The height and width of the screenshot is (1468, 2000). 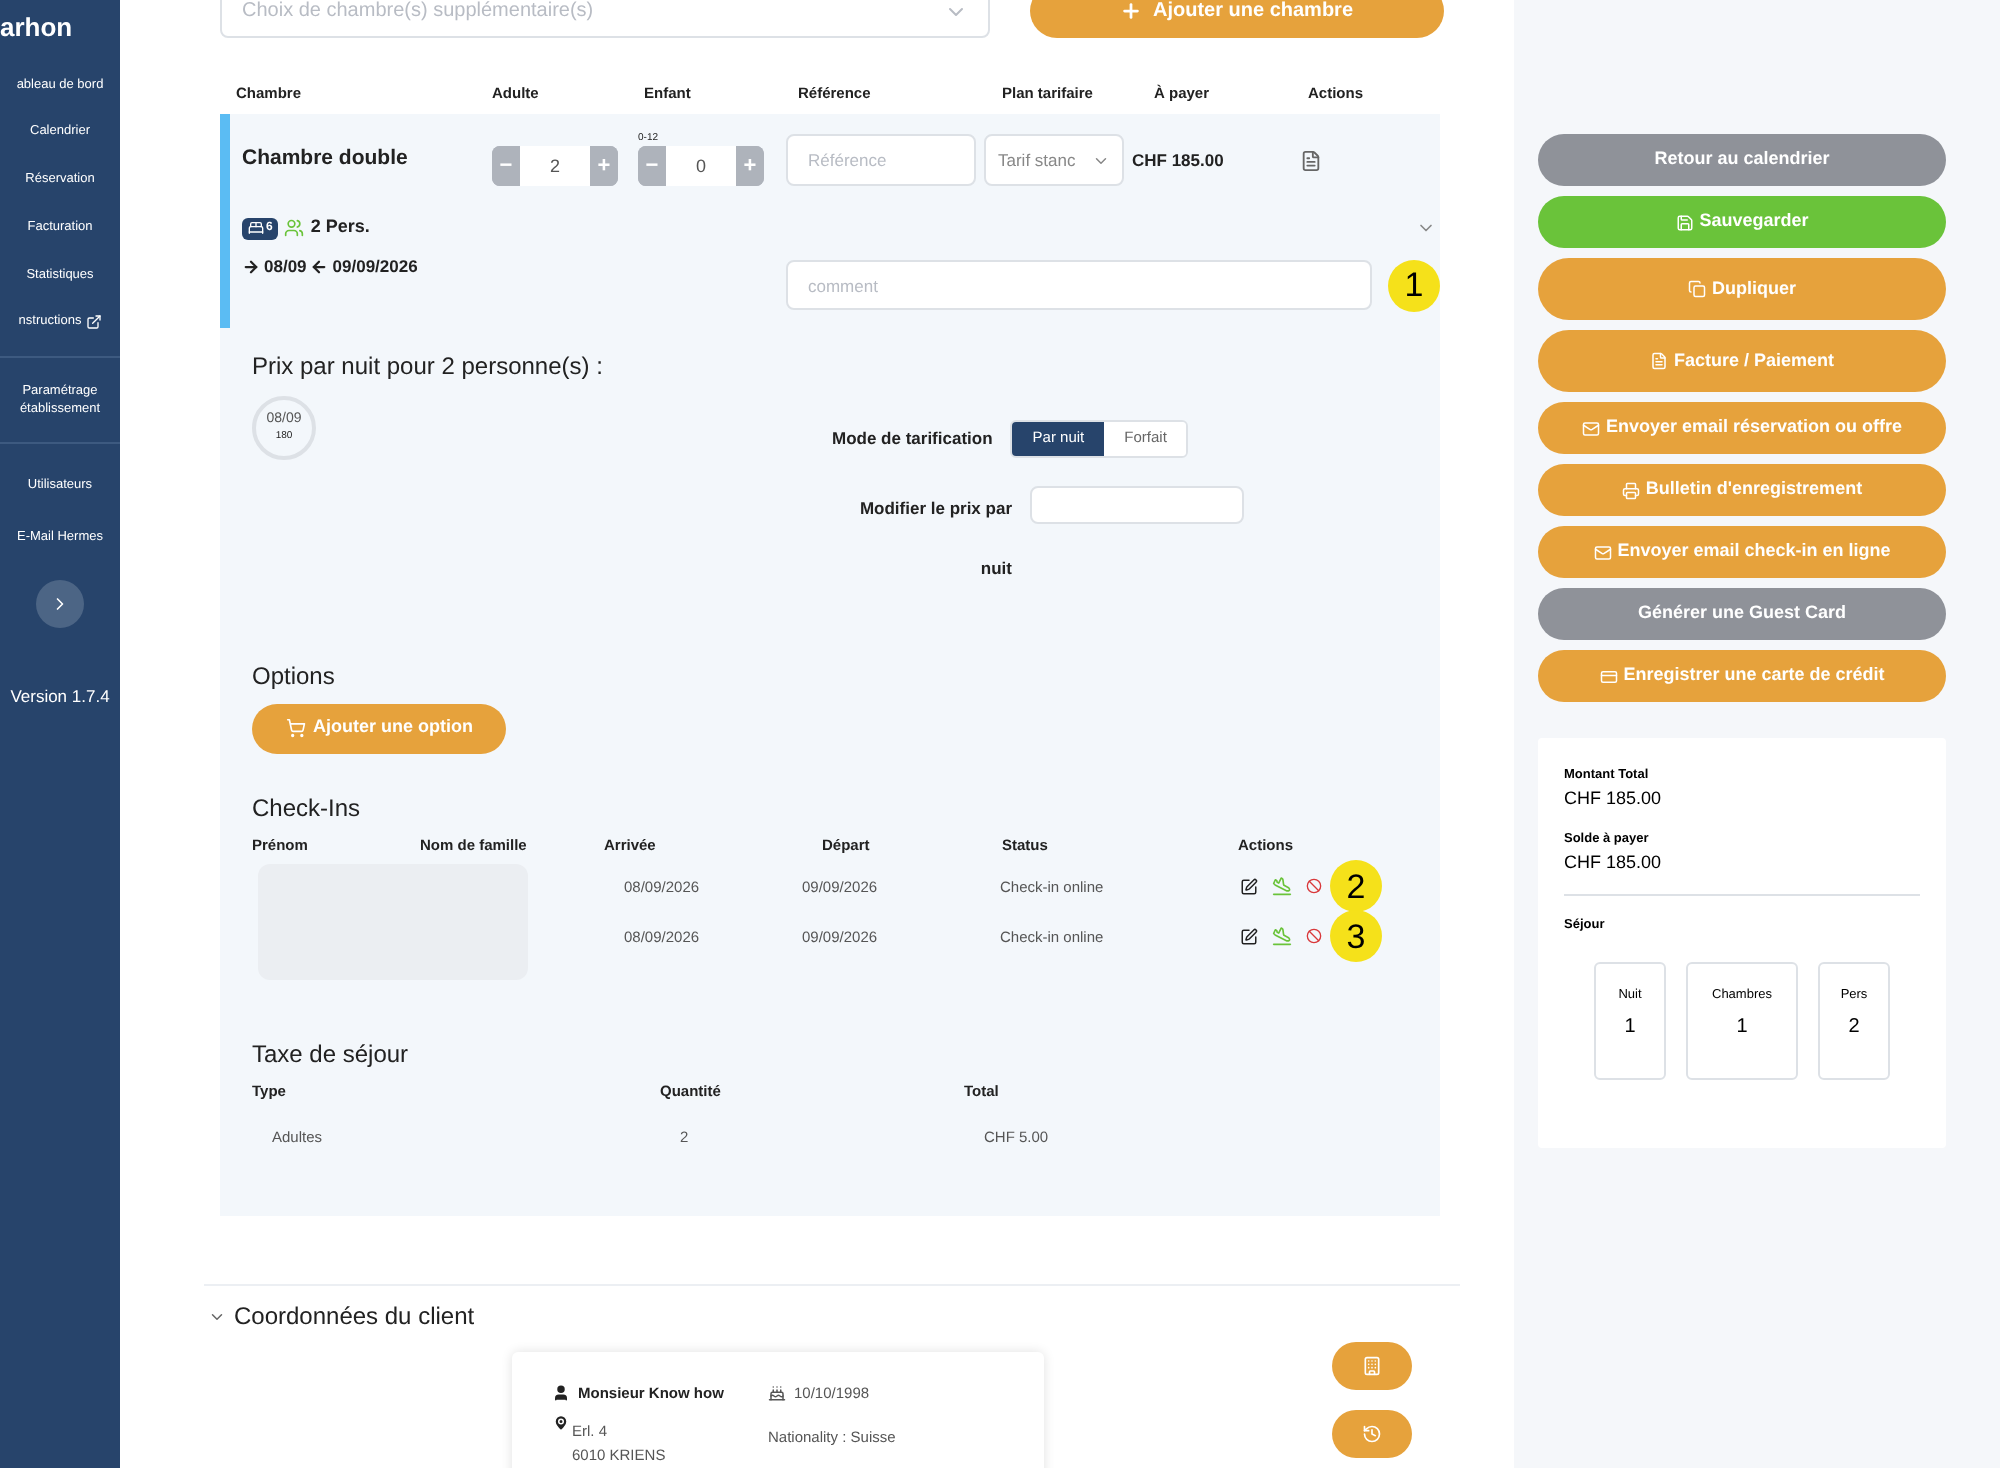 What do you see at coordinates (60, 696) in the screenshot?
I see `version-label: Version 1.7.4` at bounding box center [60, 696].